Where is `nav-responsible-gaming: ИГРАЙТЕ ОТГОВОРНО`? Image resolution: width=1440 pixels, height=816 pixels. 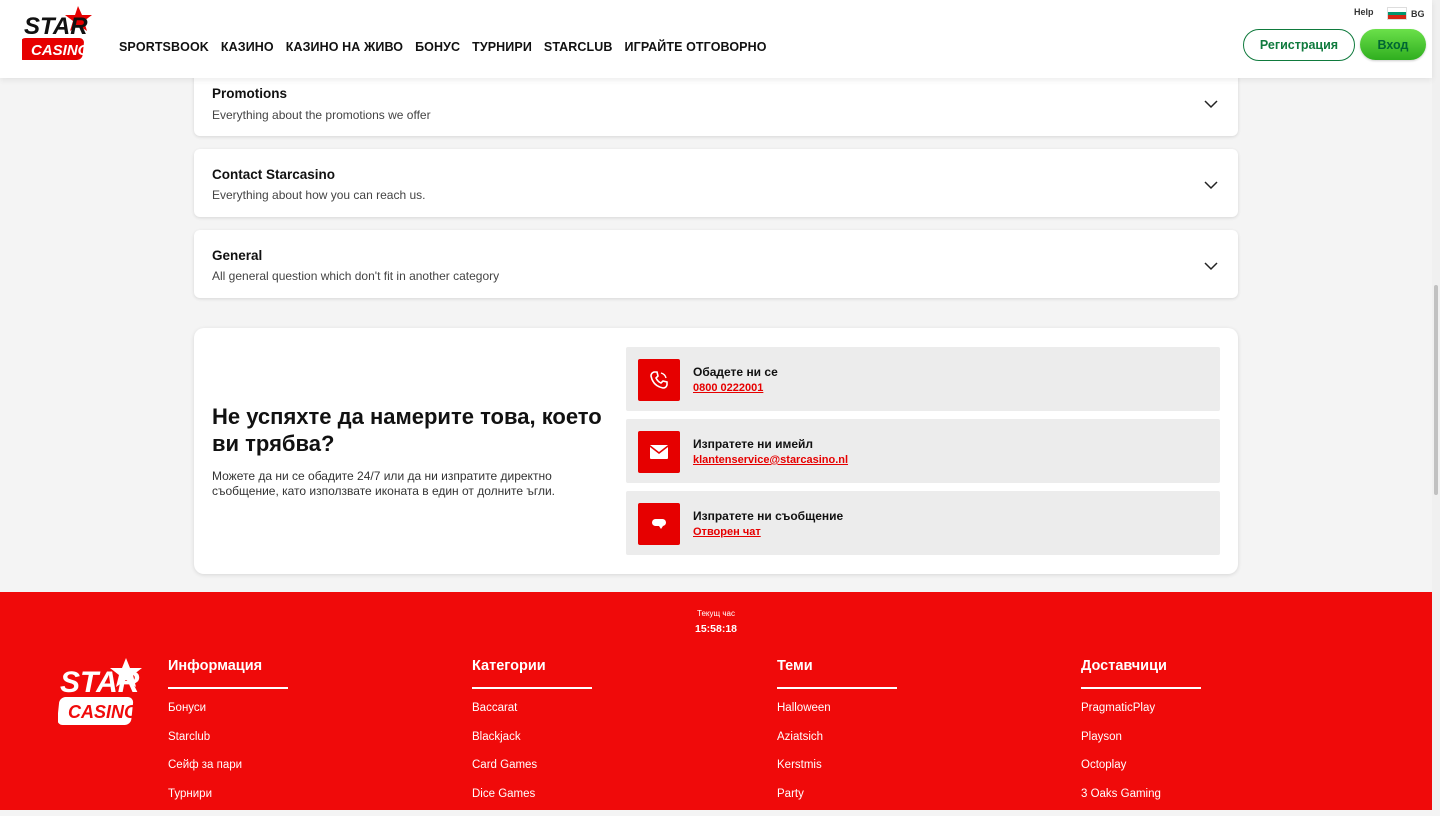
nav-responsible-gaming: ИГРАЙТЕ ОТГОВОРНО is located at coordinates (696, 47).